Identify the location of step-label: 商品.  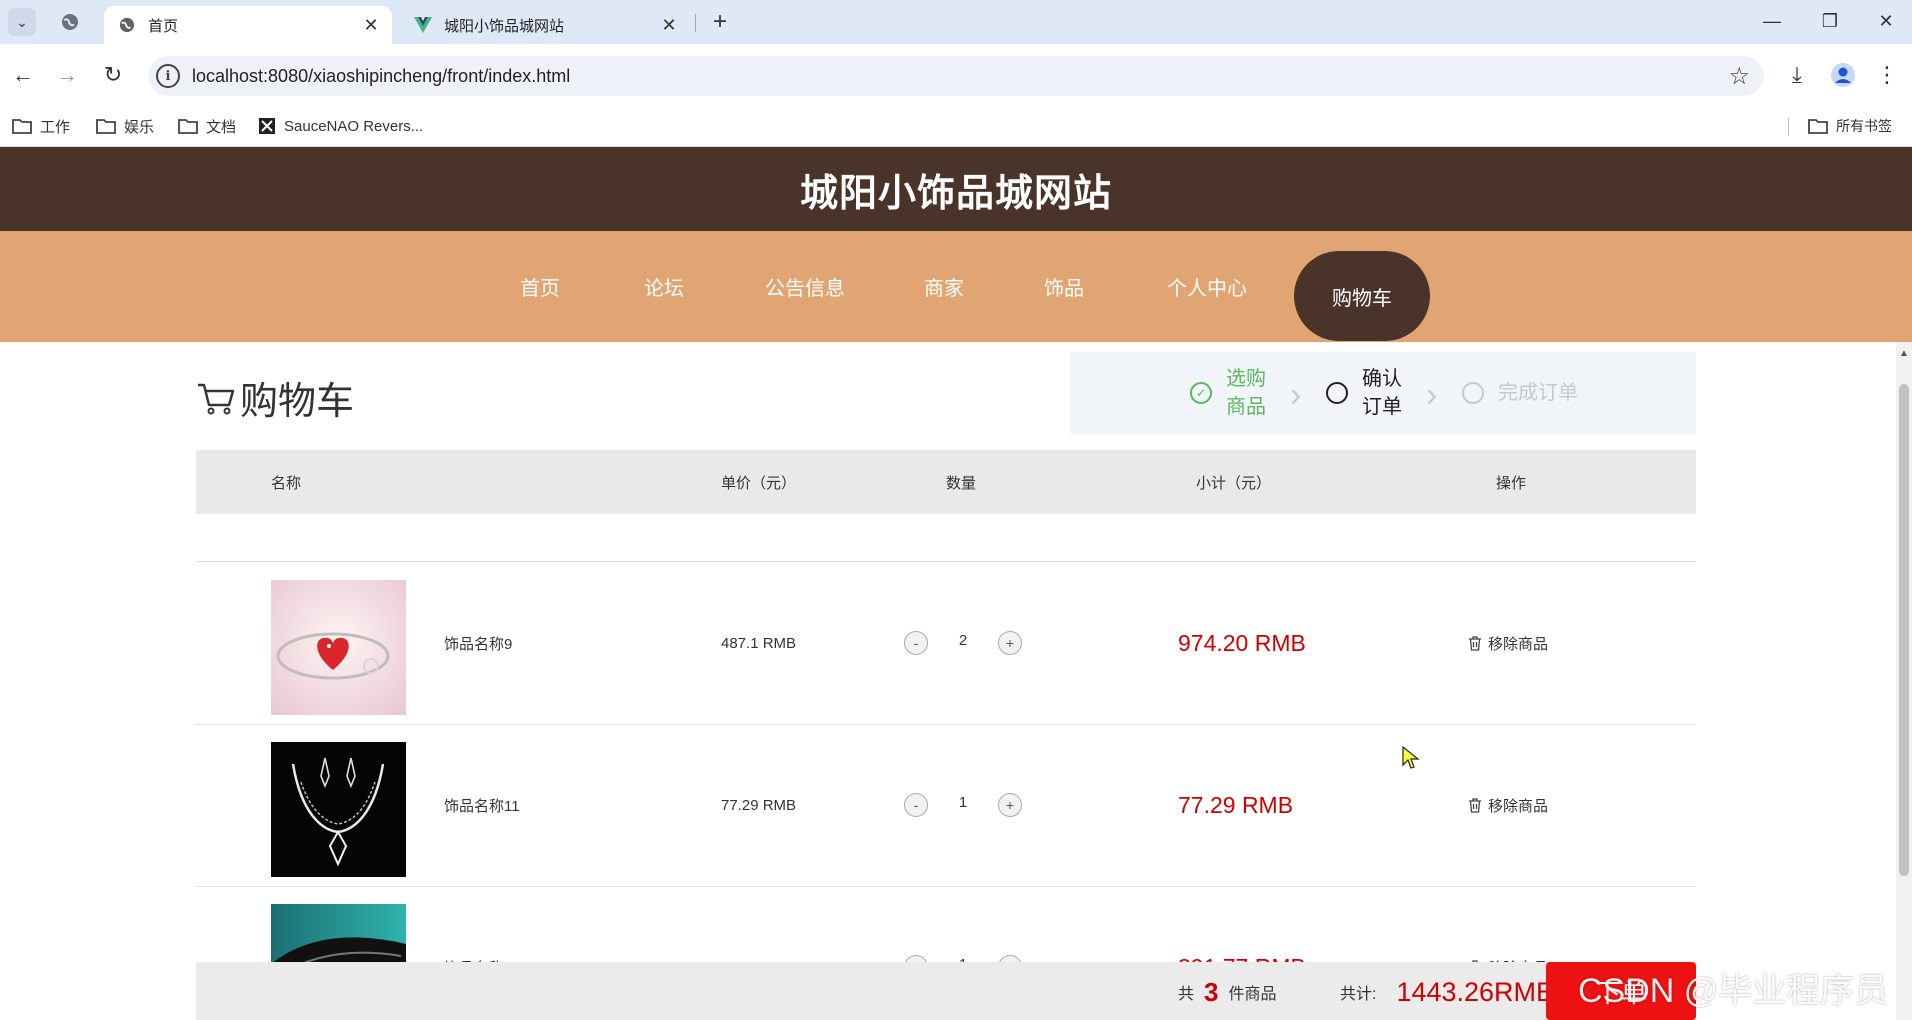
(1246, 407).